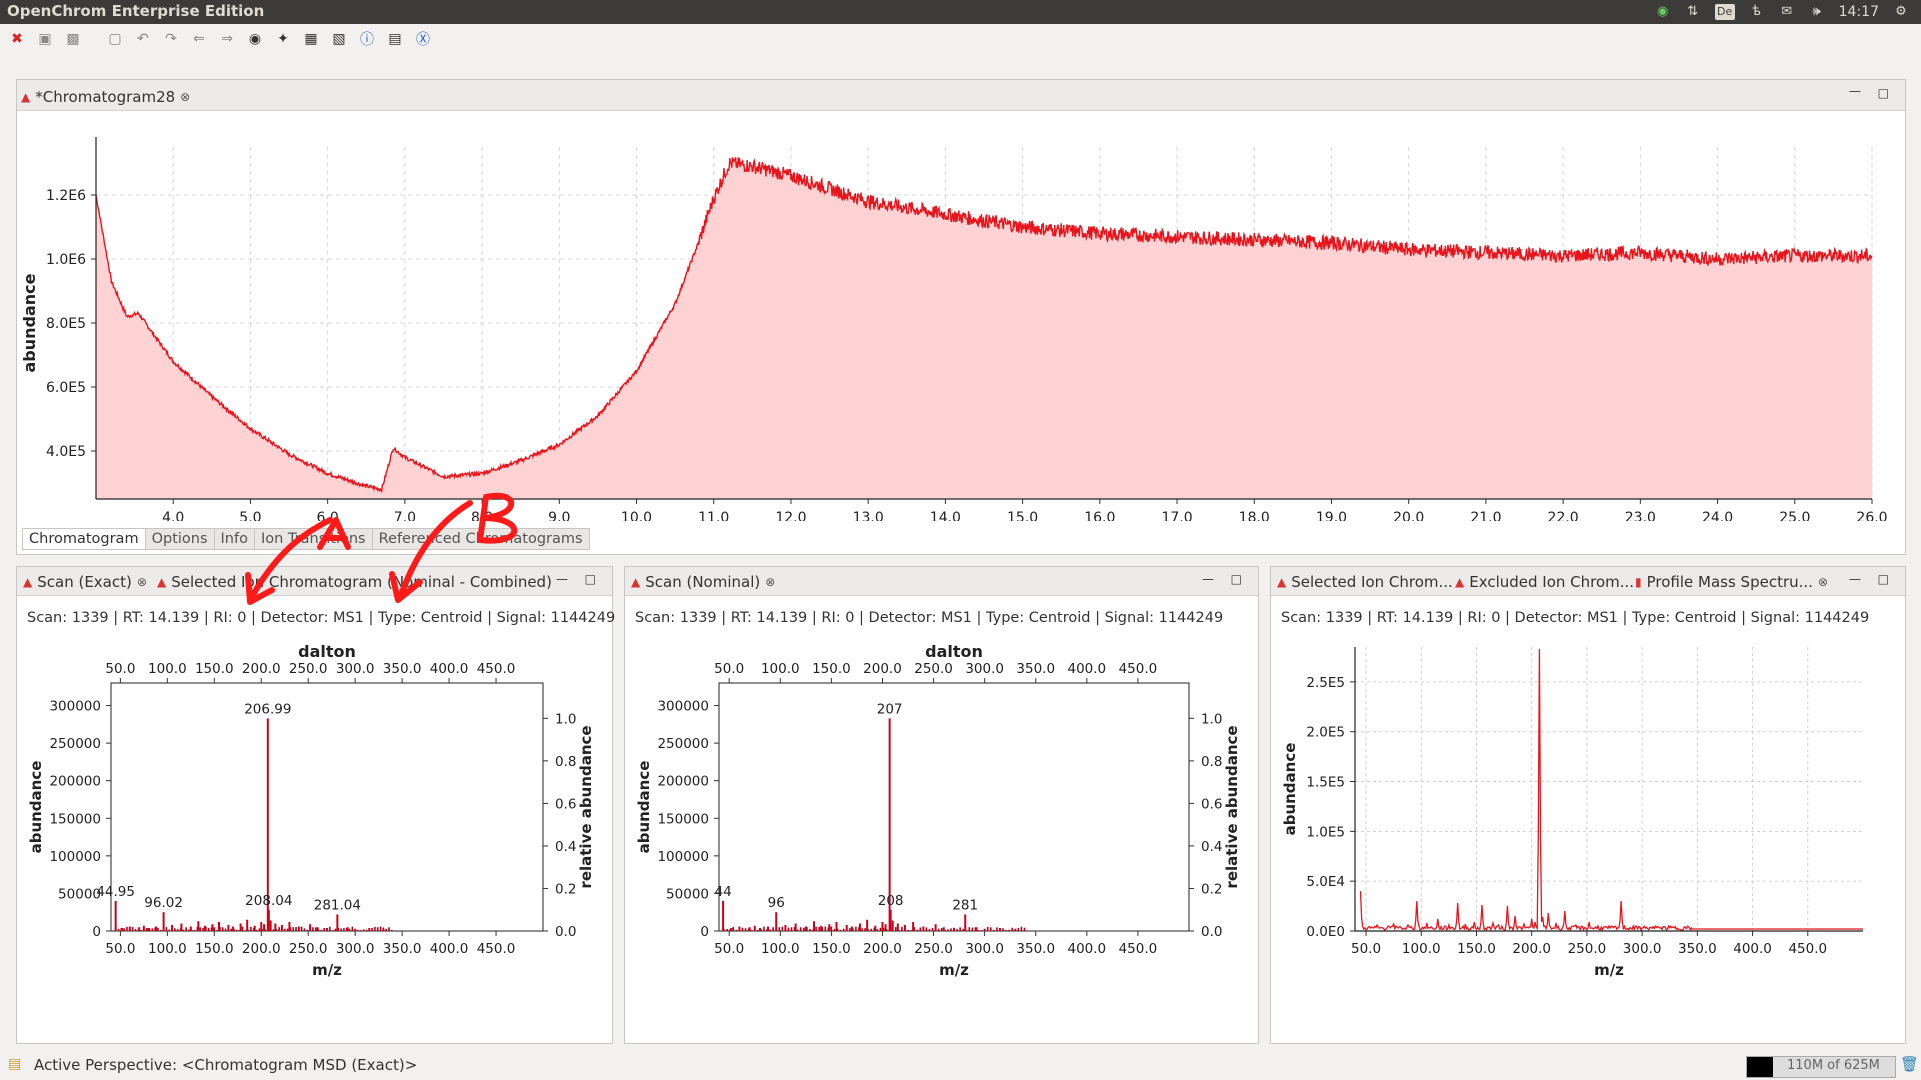 The width and height of the screenshot is (1921, 1080). Describe the element at coordinates (703, 582) in the screenshot. I see `tab-scan-nominal: ▲ Scan (Nominal) ⊗` at that location.